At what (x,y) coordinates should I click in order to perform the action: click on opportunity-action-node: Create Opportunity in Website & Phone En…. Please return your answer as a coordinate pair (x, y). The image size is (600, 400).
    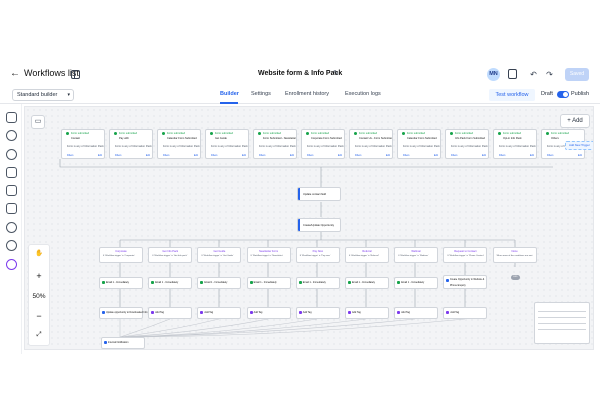
    Looking at the image, I should click on (465, 282).